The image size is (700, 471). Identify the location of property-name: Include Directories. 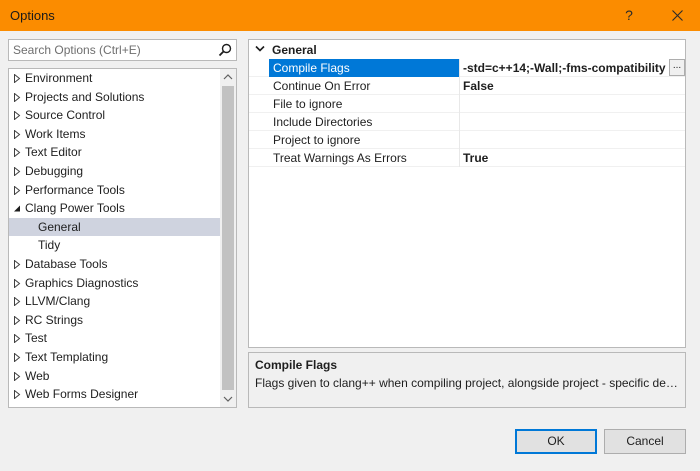
(364, 122).